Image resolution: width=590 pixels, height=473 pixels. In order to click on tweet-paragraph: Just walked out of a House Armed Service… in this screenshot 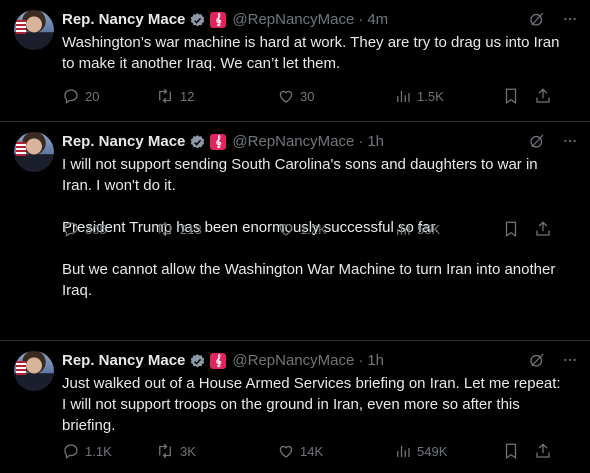, I will do `click(311, 404)`.